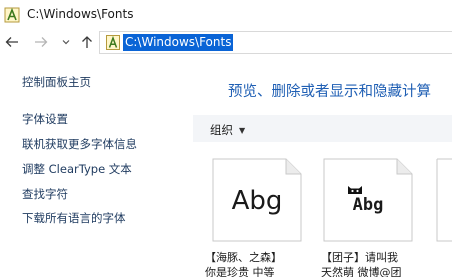  I want to click on font-caption-haitun: 【海豚、之森】 你是珍贵 中等, so click(243, 263).